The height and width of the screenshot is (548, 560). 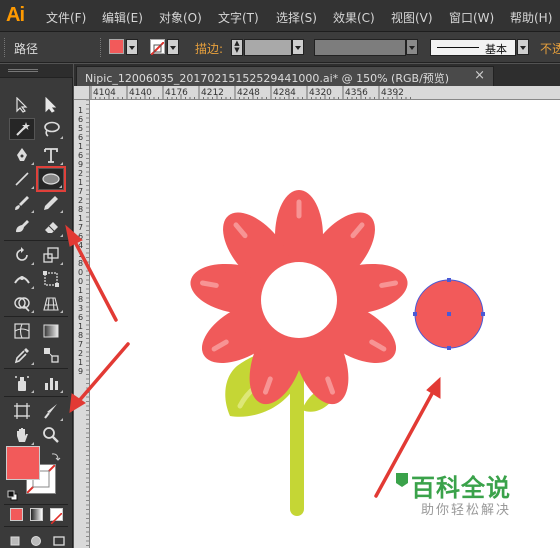 I want to click on pen-tool, so click(x=22, y=155).